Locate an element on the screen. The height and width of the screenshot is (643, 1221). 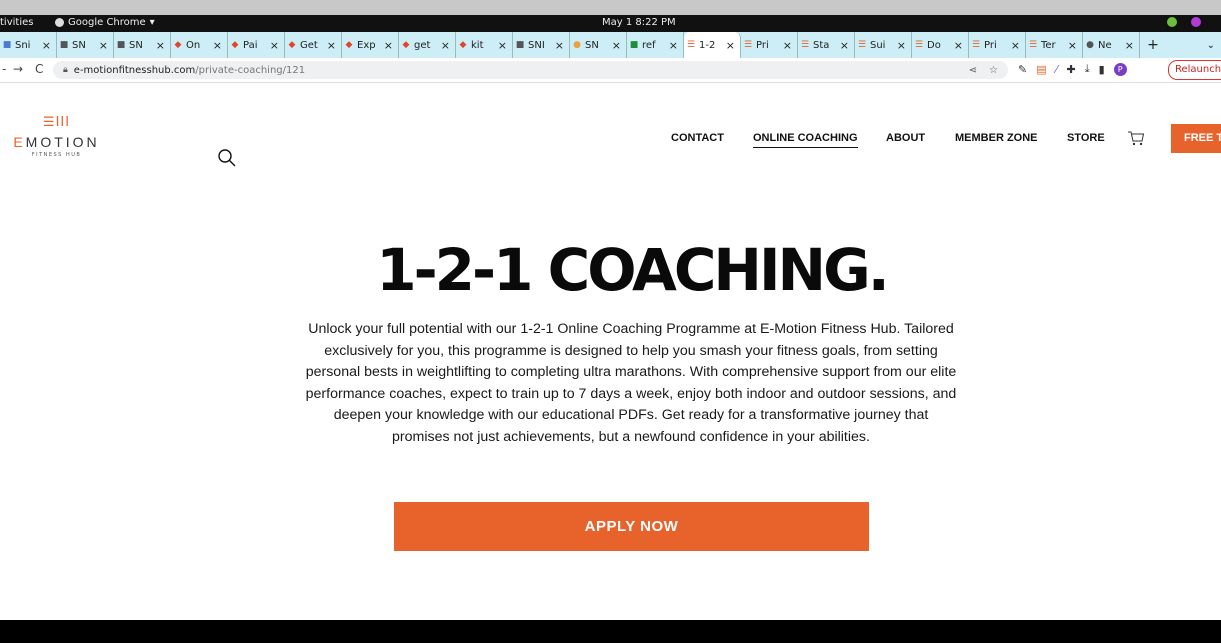
system-top-bar: tivities Google Chrome ▾ May 1 8:22 PM is located at coordinates (610, 23).